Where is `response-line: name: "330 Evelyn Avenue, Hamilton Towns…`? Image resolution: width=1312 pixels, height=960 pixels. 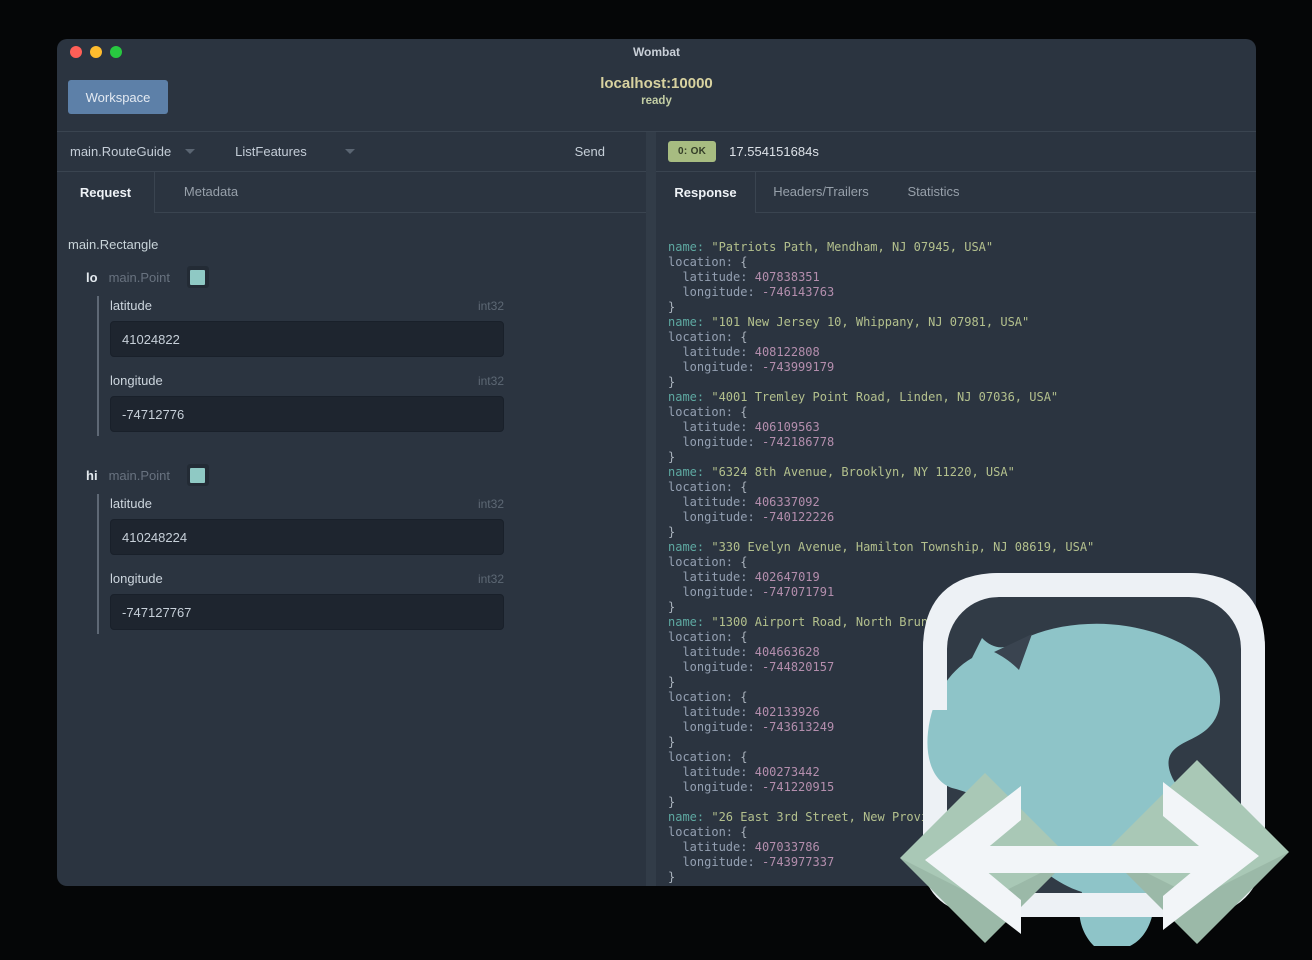
response-line: name: "330 Evelyn Avenue, Hamilton Towns… is located at coordinates (881, 547).